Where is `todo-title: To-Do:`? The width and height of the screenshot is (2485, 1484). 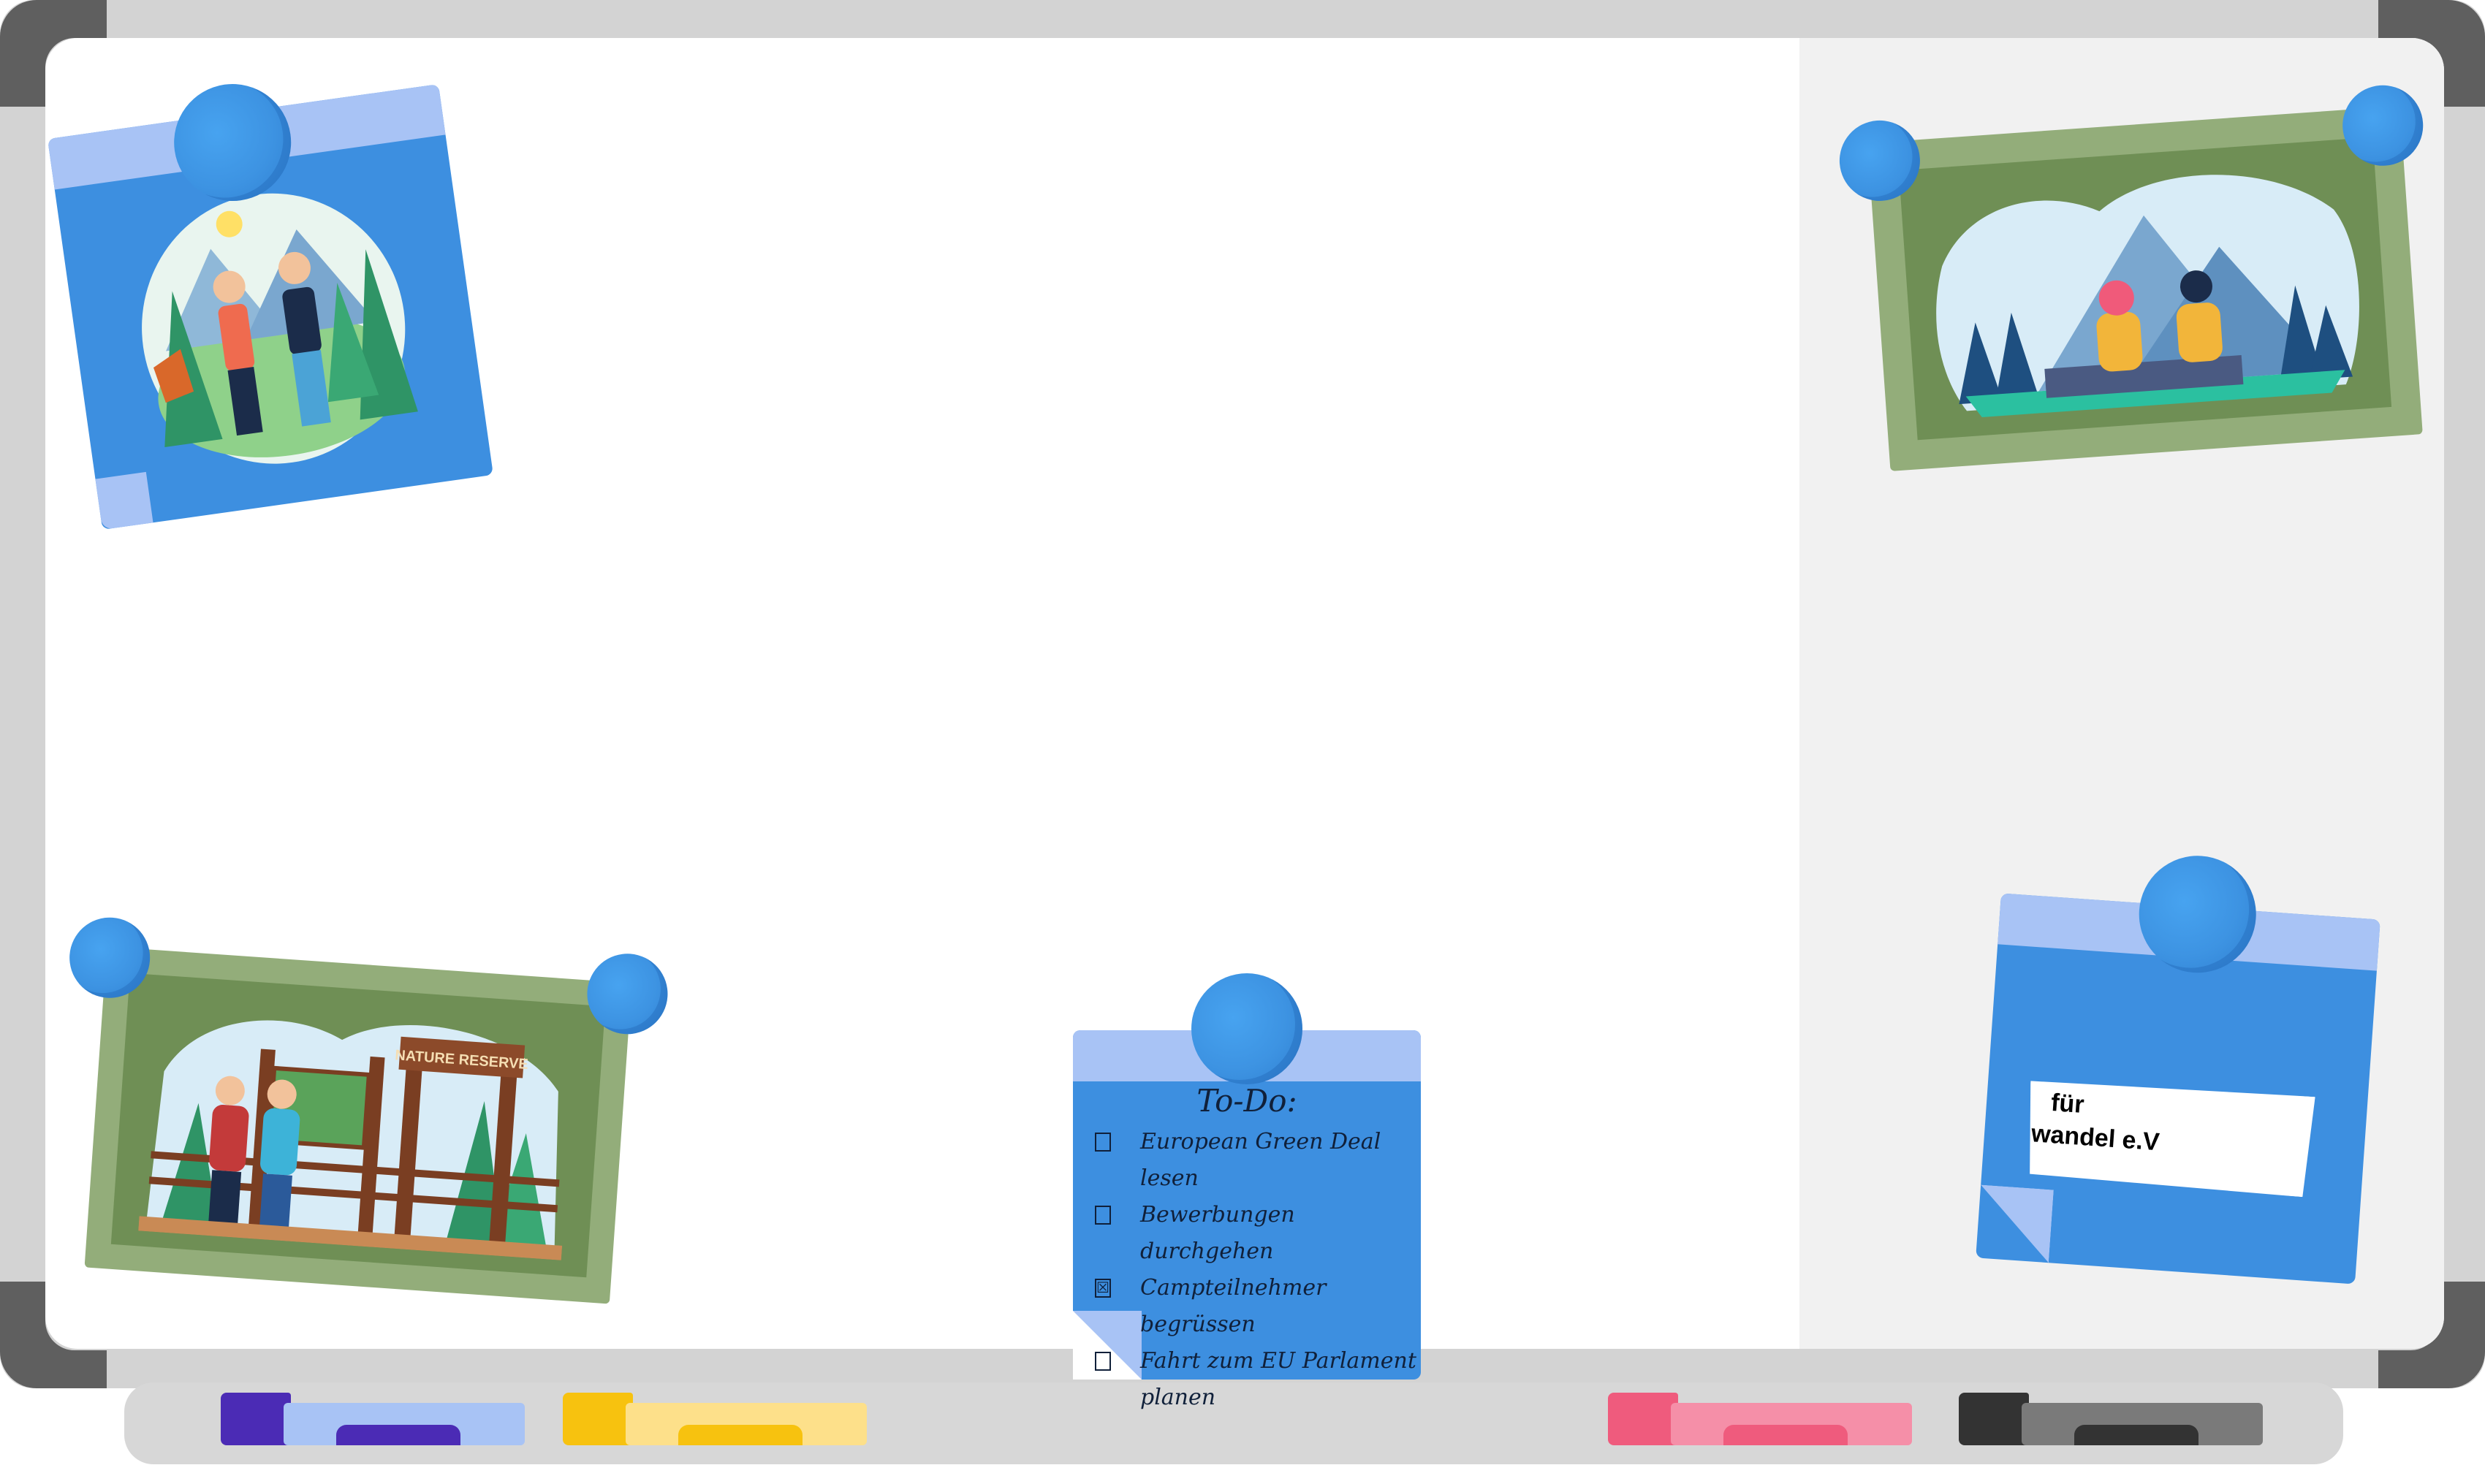 todo-title: To-Do: is located at coordinates (1246, 1101).